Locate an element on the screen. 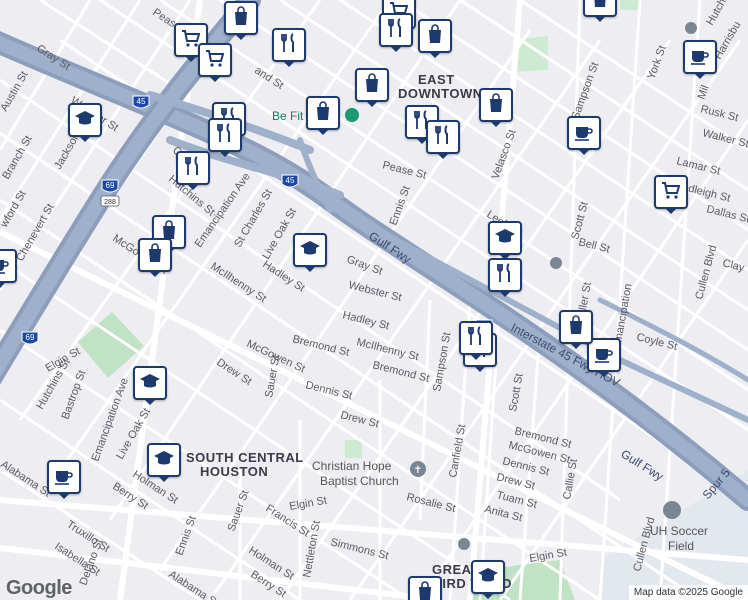 Image resolution: width=748 pixels, height=600 pixels. svg-text: York St is located at coordinates (657, 62).